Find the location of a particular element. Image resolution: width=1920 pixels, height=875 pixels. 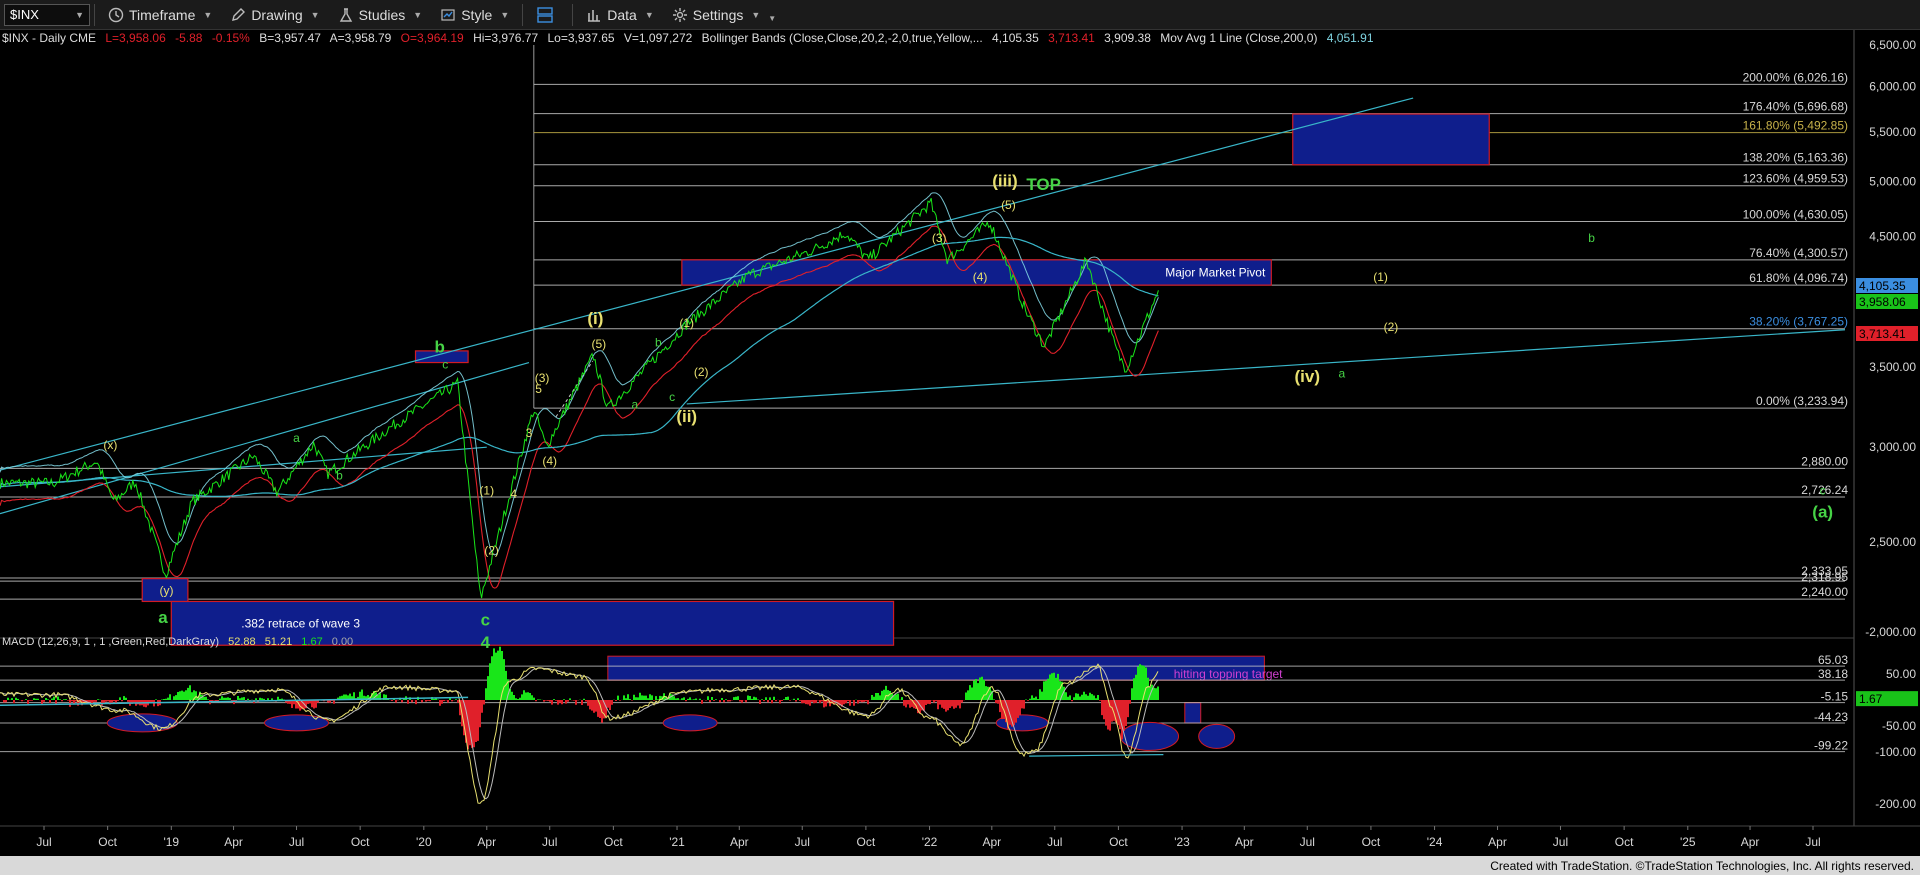

wave-label: TOP is located at coordinates (1043, 184).